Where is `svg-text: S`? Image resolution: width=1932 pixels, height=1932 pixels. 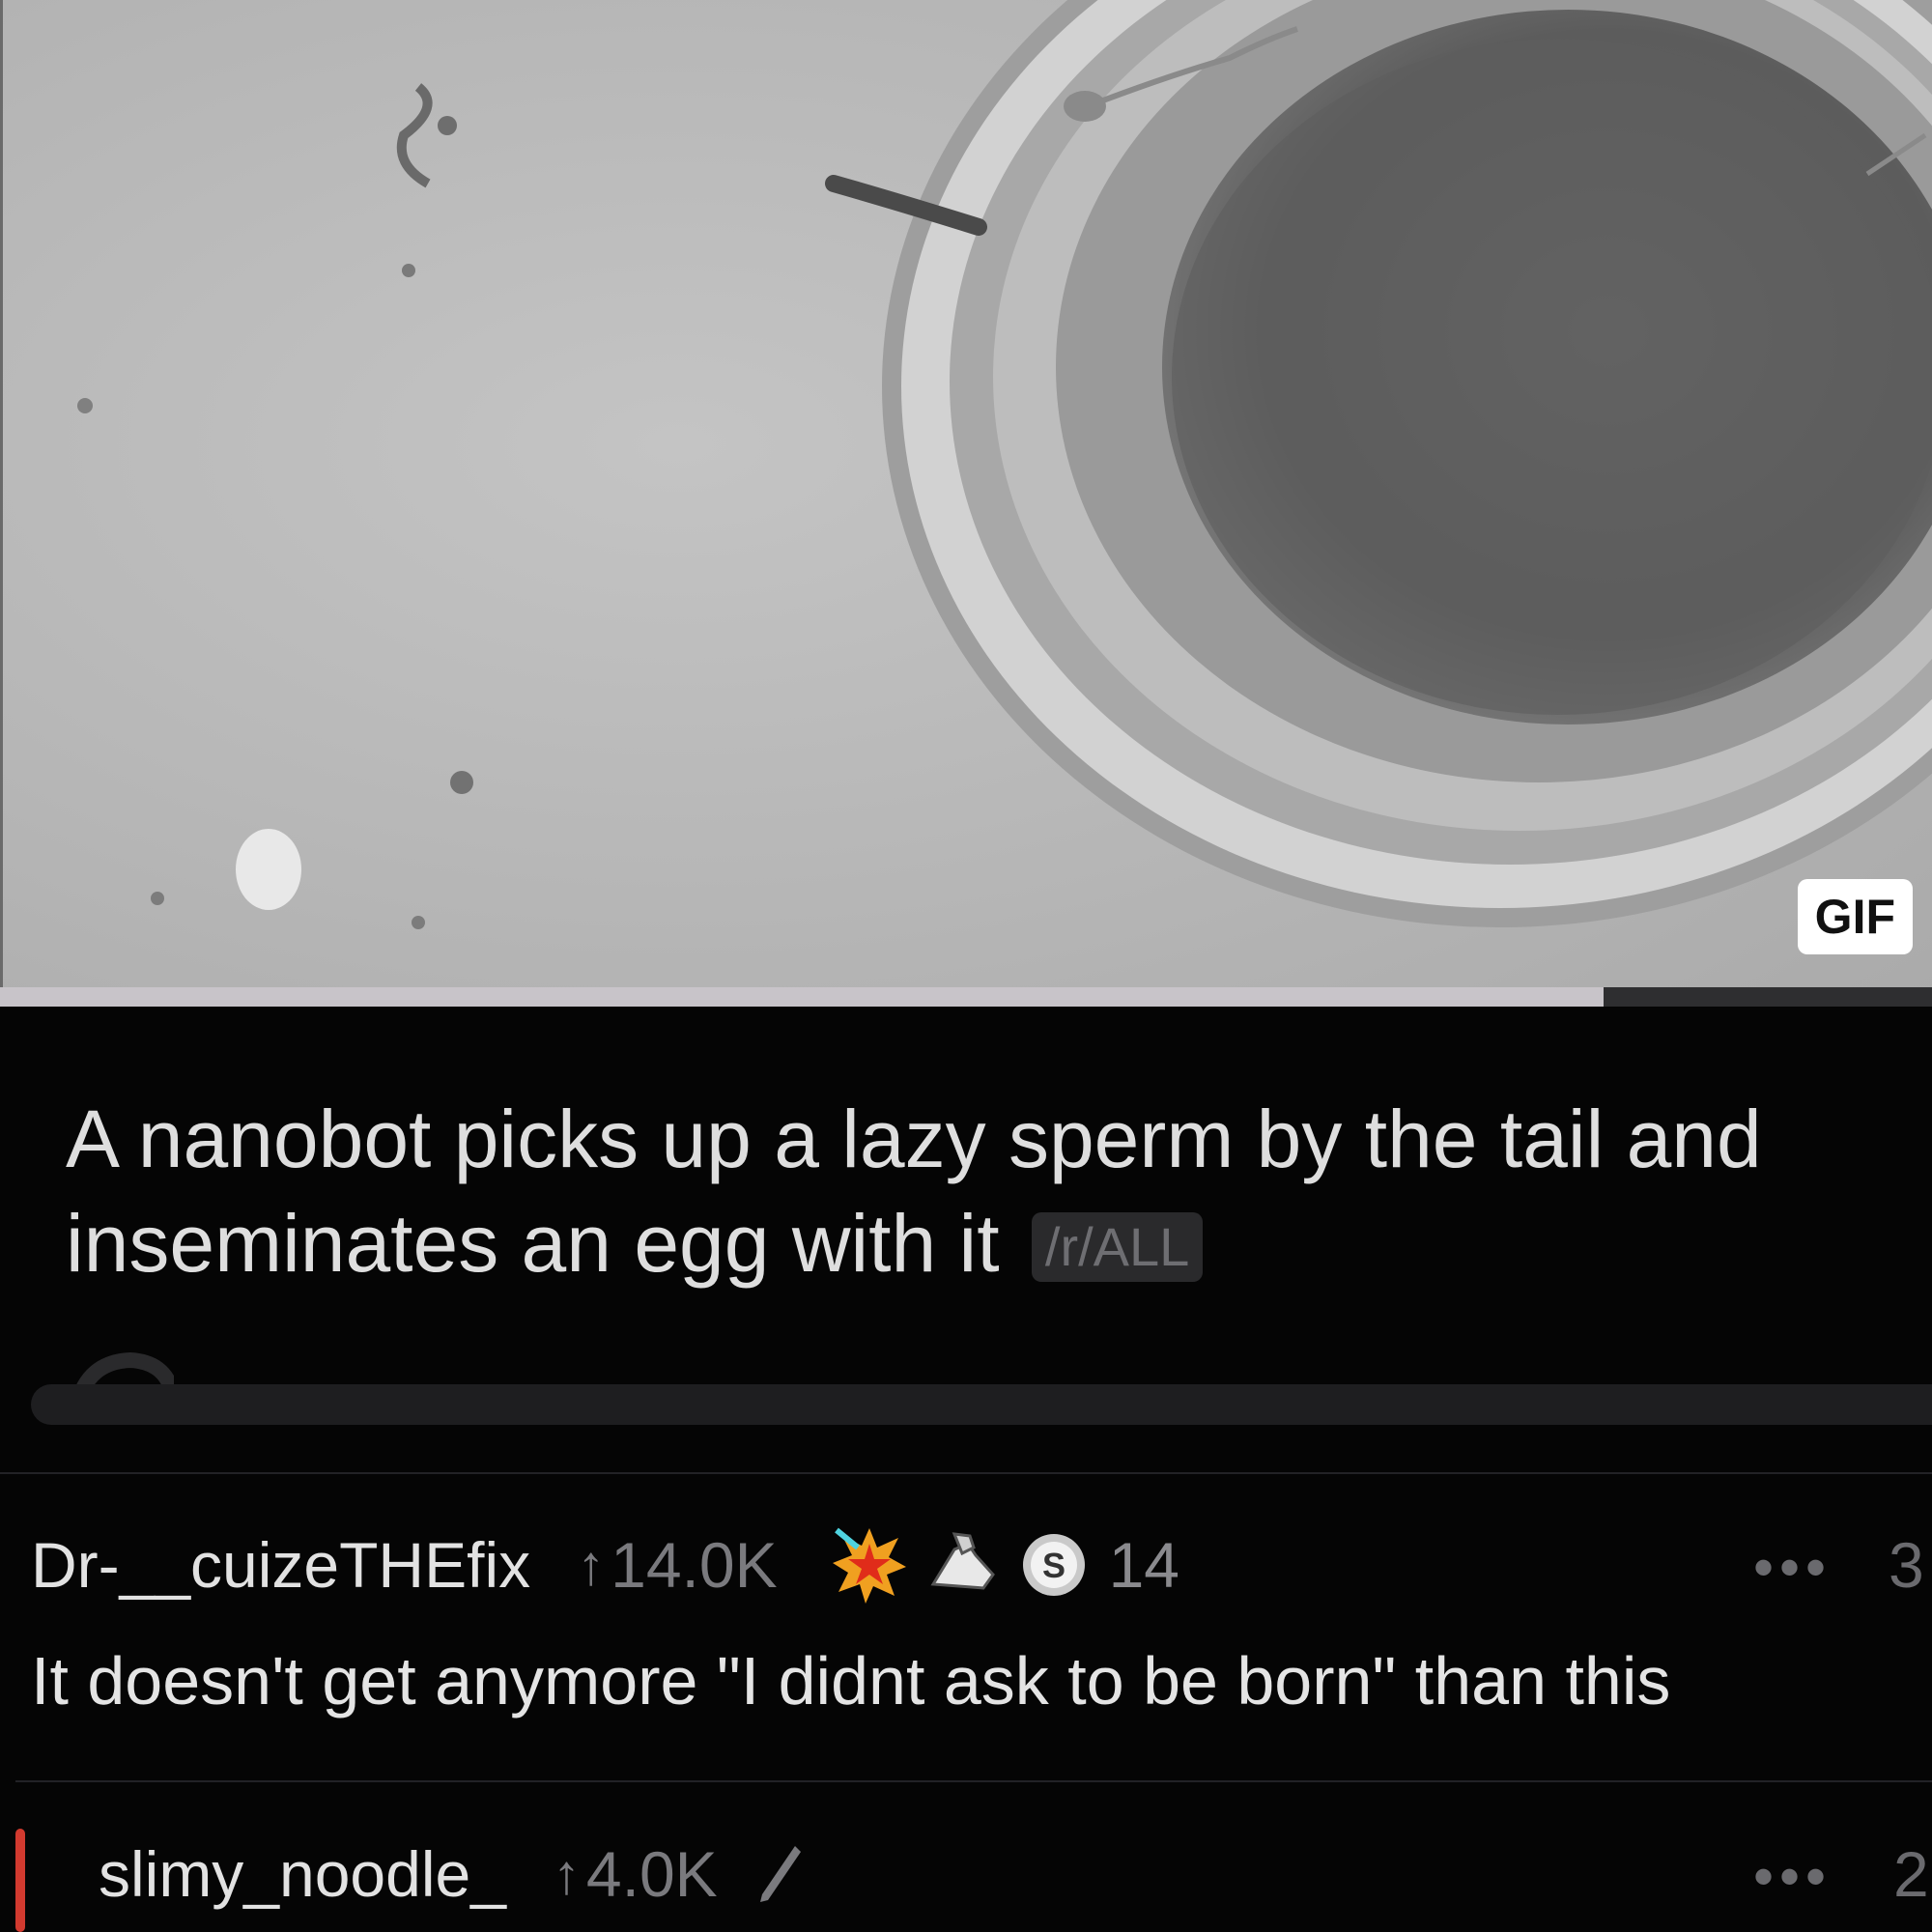 svg-text: S is located at coordinates (1053, 1565).